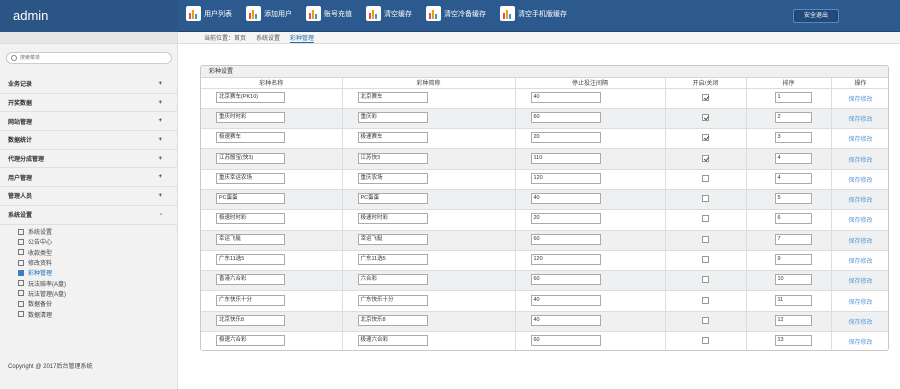 The height and width of the screenshot is (389, 900). Describe the element at coordinates (250, 97) in the screenshot. I see `lottery-name-input: 北京赛车(PK10)` at that location.